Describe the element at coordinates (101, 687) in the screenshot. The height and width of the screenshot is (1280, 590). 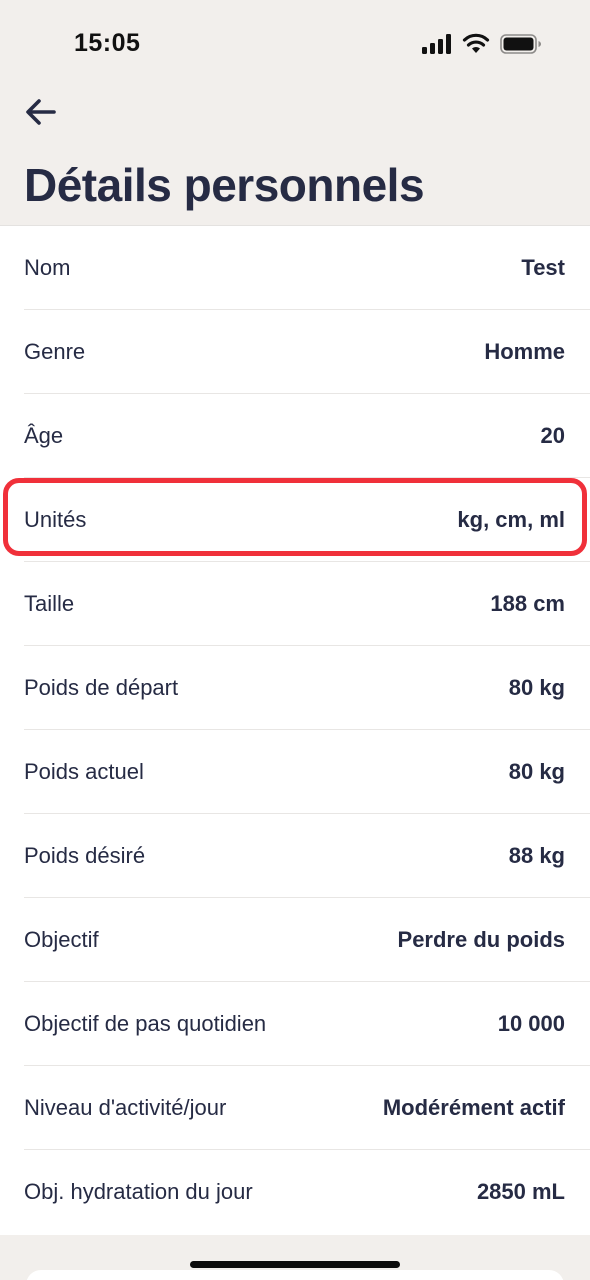
I see `detail-label: Poids de départ` at that location.